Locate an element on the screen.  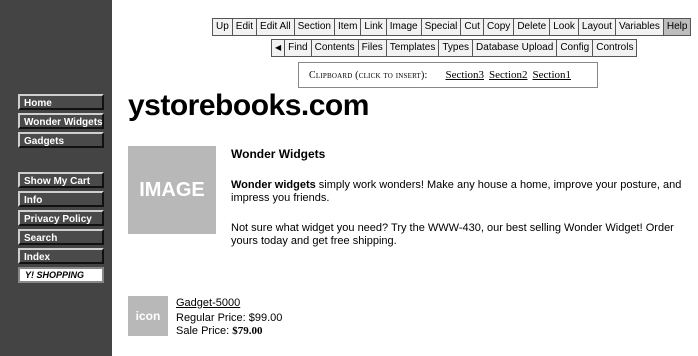
toolbar-up-button: Up is located at coordinates (222, 27).